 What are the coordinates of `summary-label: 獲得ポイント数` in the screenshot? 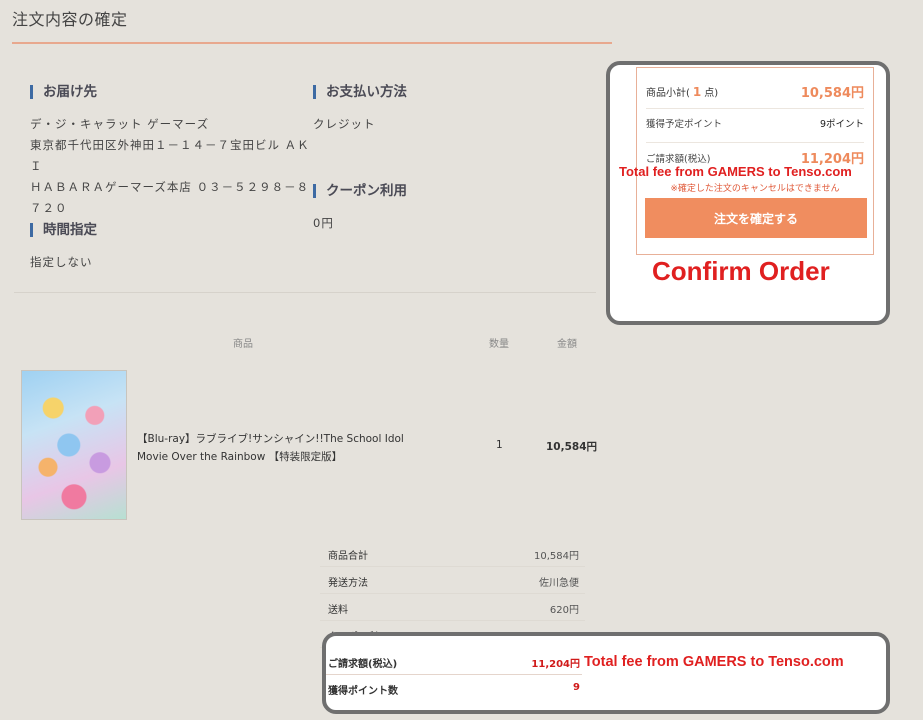 It's located at (363, 691).